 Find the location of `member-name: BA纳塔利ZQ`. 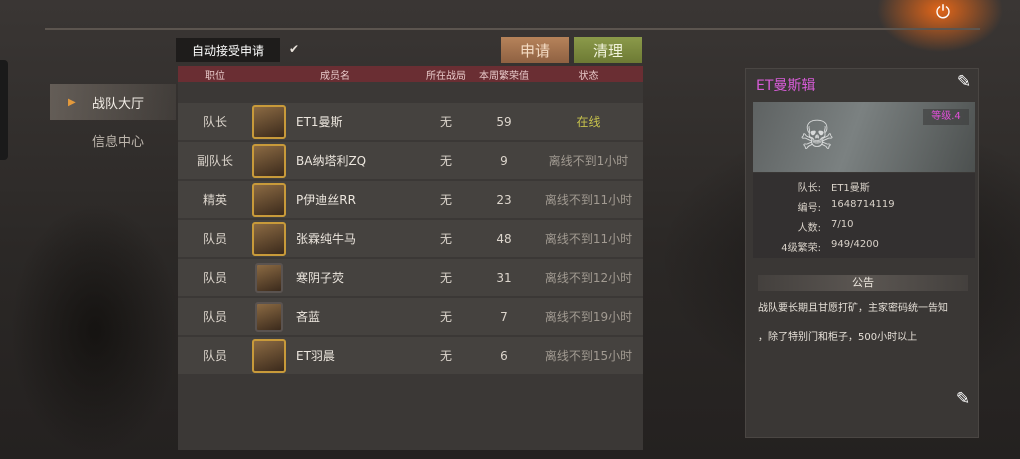

member-name: BA纳塔利ZQ is located at coordinates (331, 161).